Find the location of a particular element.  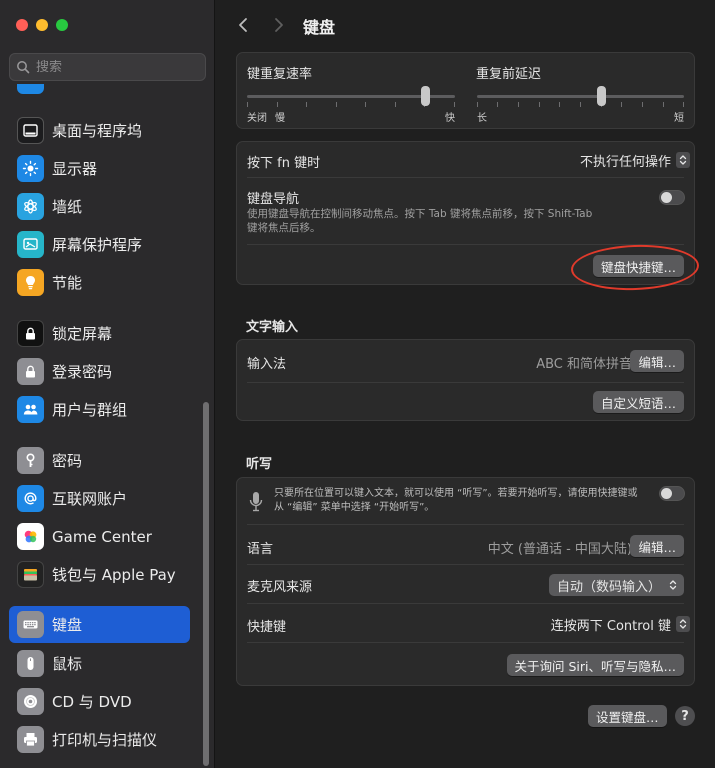

dictation-toggle is located at coordinates (672, 493).